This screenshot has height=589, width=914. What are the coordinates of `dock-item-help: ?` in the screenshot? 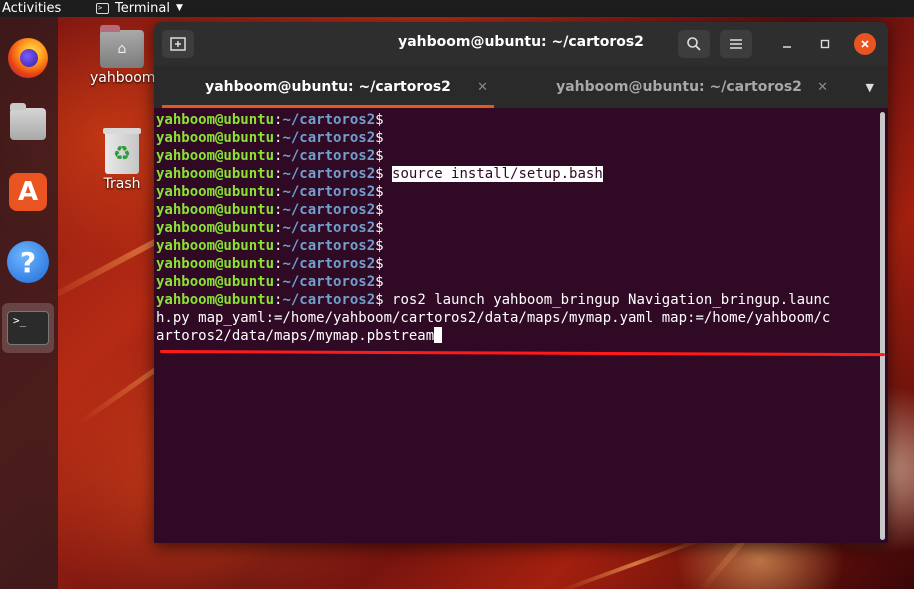 It's located at (28, 262).